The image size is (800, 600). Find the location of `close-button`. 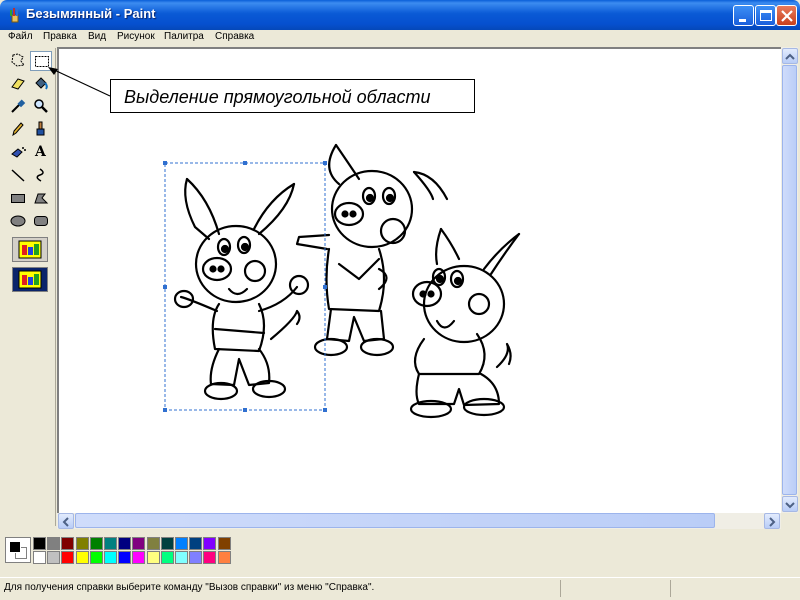

close-button is located at coordinates (786, 15).